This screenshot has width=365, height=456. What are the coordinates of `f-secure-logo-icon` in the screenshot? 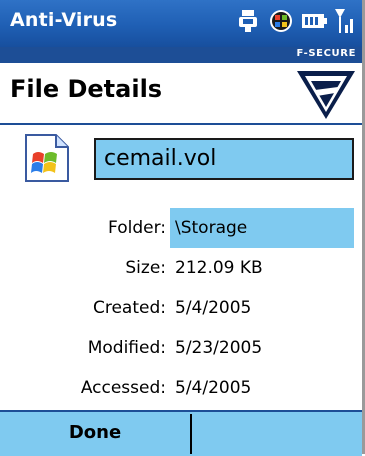 It's located at (326, 95).